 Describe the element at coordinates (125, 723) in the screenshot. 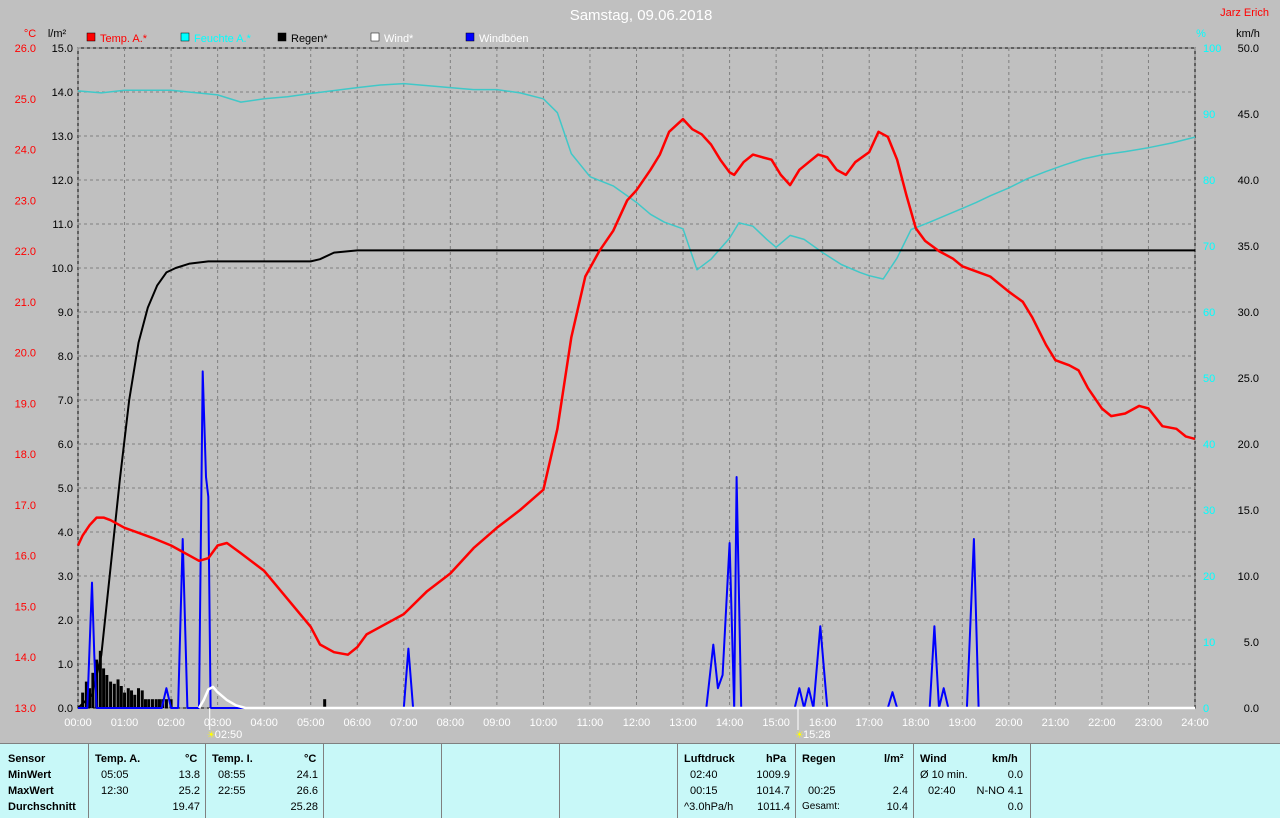

I see `time-tick-label: 01:00` at that location.